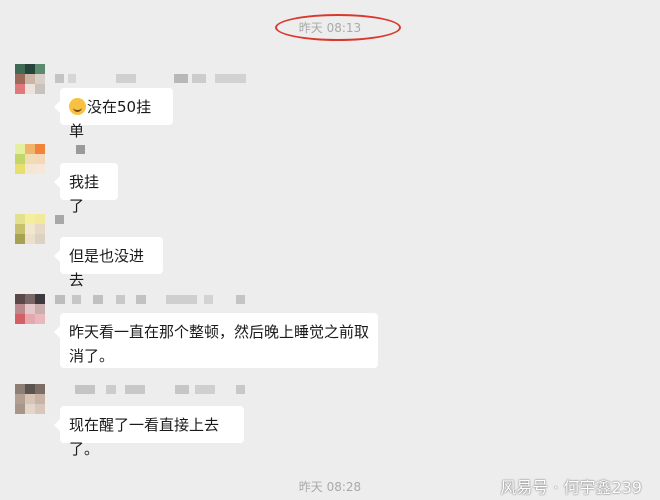 Image resolution: width=660 pixels, height=500 pixels. What do you see at coordinates (86, 189) in the screenshot?
I see `message-bubble: 我挂了` at bounding box center [86, 189].